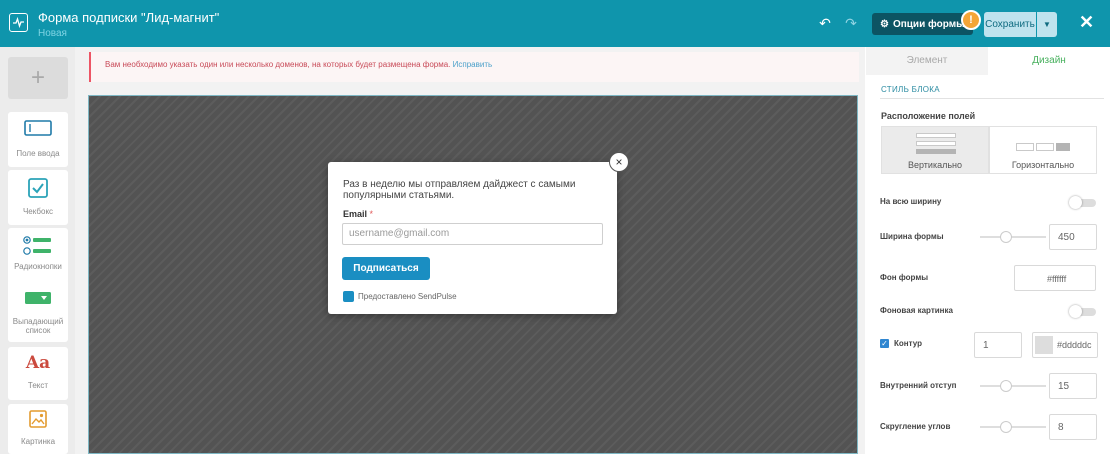 This screenshot has height=454, width=1110. What do you see at coordinates (915, 426) in the screenshot?
I see `radius-label: Скругление углов` at bounding box center [915, 426].